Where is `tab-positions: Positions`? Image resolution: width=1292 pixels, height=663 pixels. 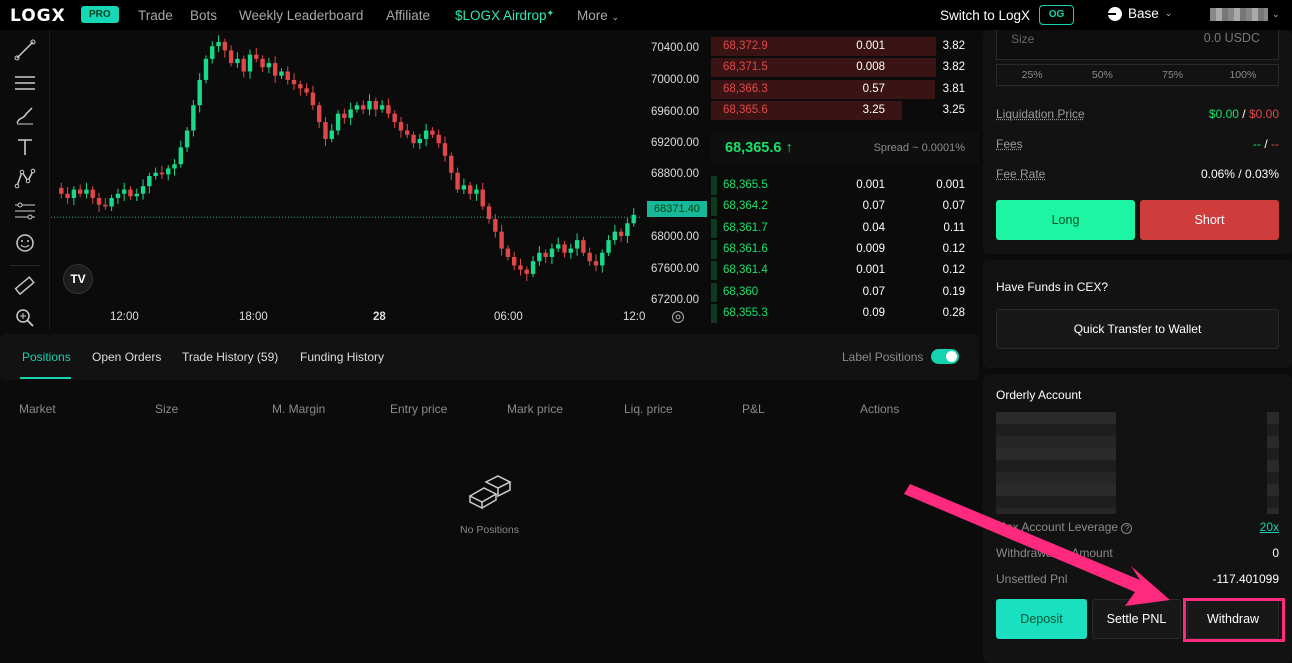 tab-positions: Positions is located at coordinates (46, 357).